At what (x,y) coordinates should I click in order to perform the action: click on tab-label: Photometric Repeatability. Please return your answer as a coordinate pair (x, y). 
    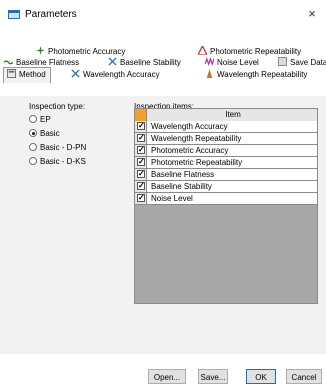
    Looking at the image, I should click on (256, 51).